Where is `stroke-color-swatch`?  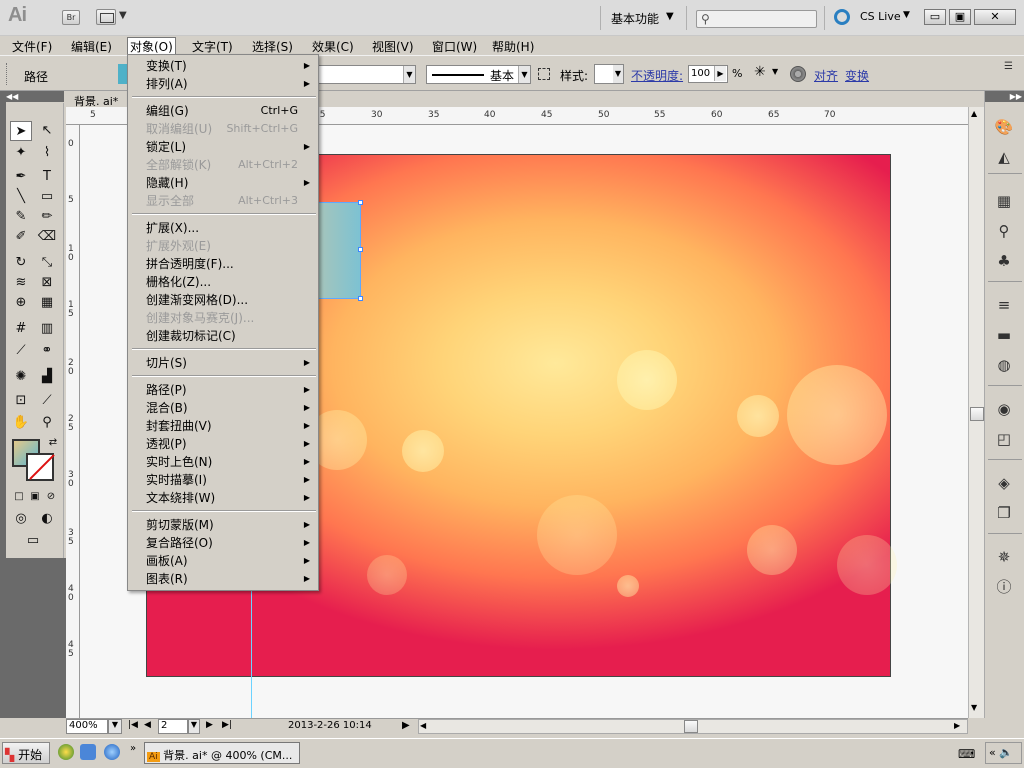
stroke-color-swatch is located at coordinates (40, 467).